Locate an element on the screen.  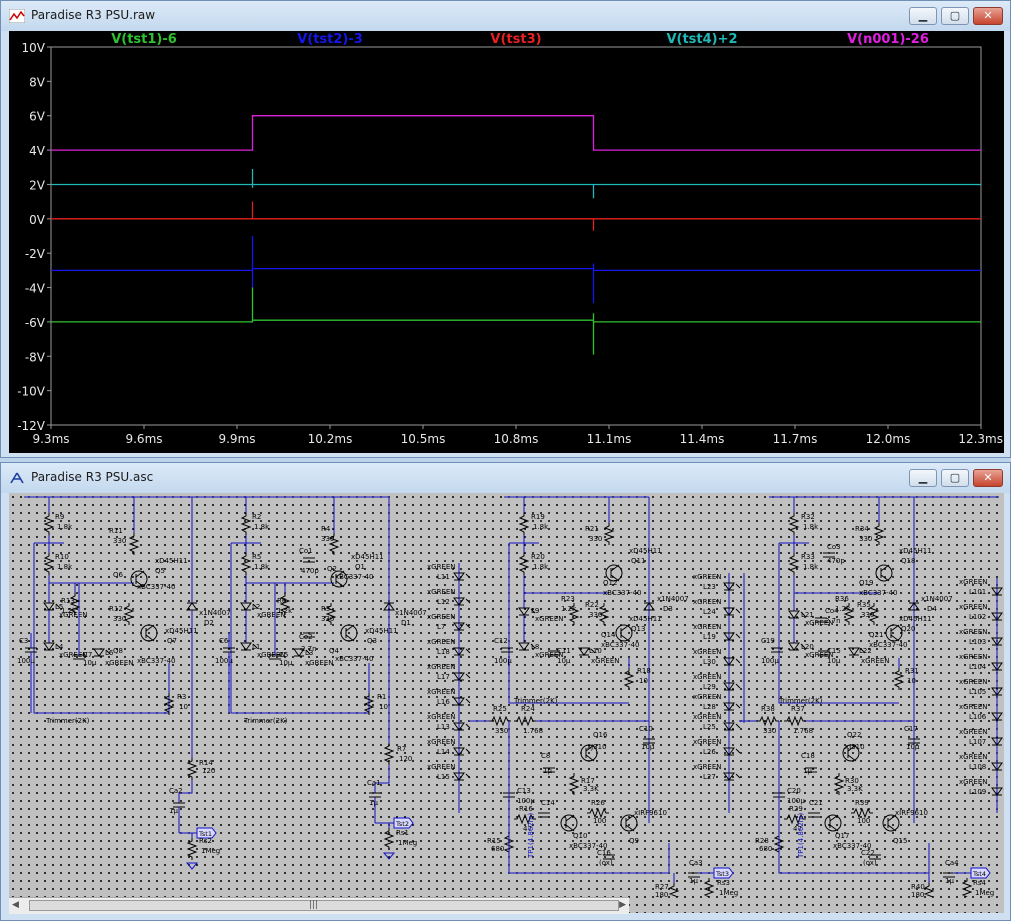
maximize-button: ▢ is located at coordinates (955, 16).